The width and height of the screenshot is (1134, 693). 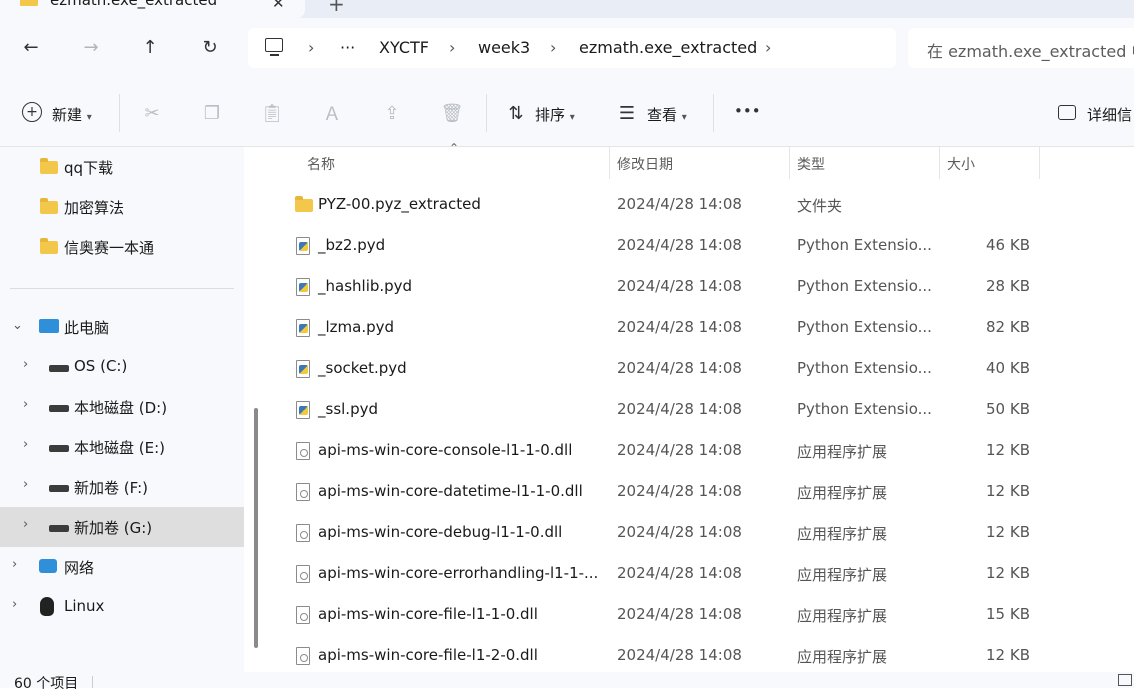 I want to click on sidebar-item-this-pc: ⌄ 此电脑, so click(x=122, y=327).